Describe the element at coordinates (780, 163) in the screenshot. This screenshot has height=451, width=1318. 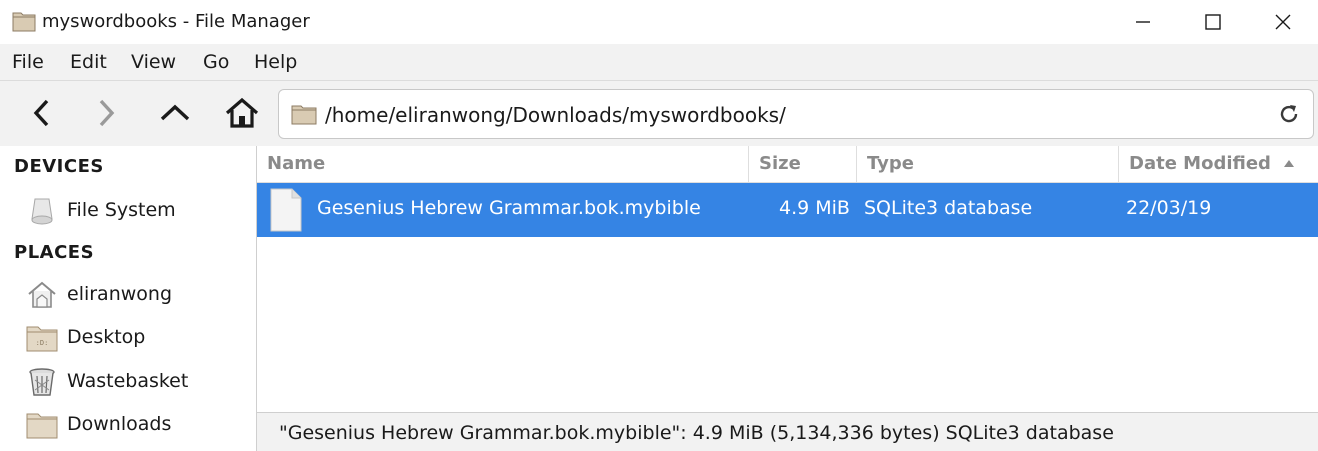
I see `column-header-label: Size` at that location.